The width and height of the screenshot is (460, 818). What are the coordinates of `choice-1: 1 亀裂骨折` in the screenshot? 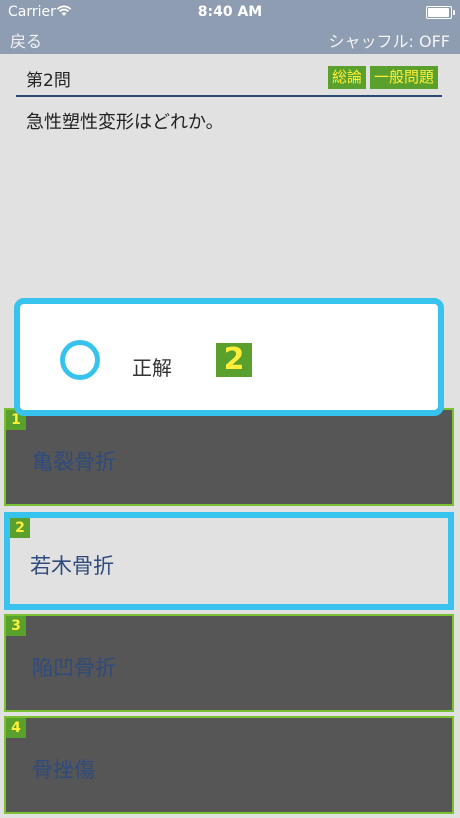 It's located at (229, 457).